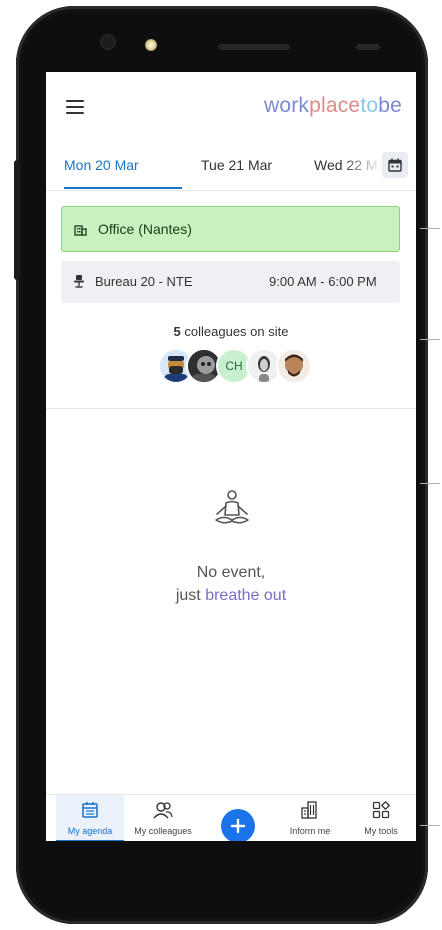 Image resolution: width=442 pixels, height=930 pixels. I want to click on desk-name: Bureau 20 - NTE, so click(144, 281).